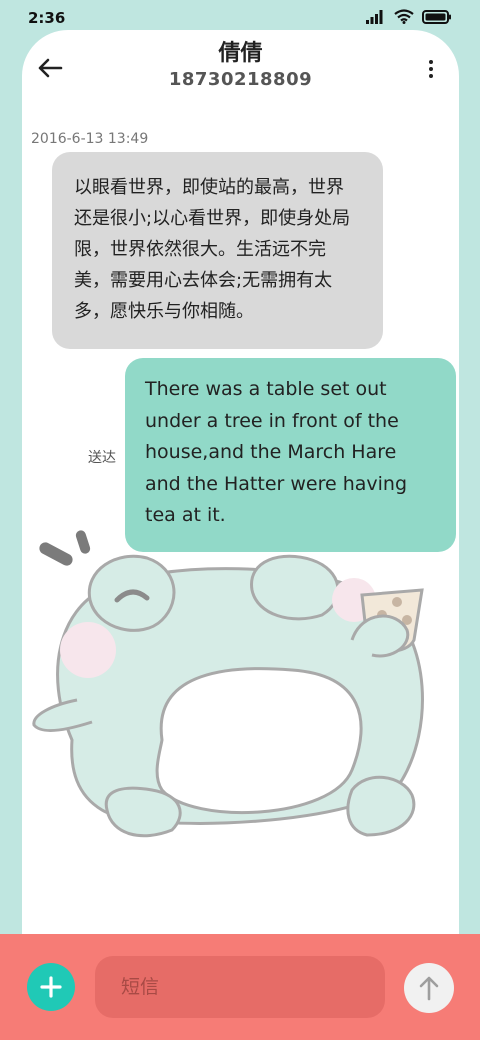 The image size is (480, 1040). I want to click on contact-title: 倩倩 18730218809, so click(240, 66).